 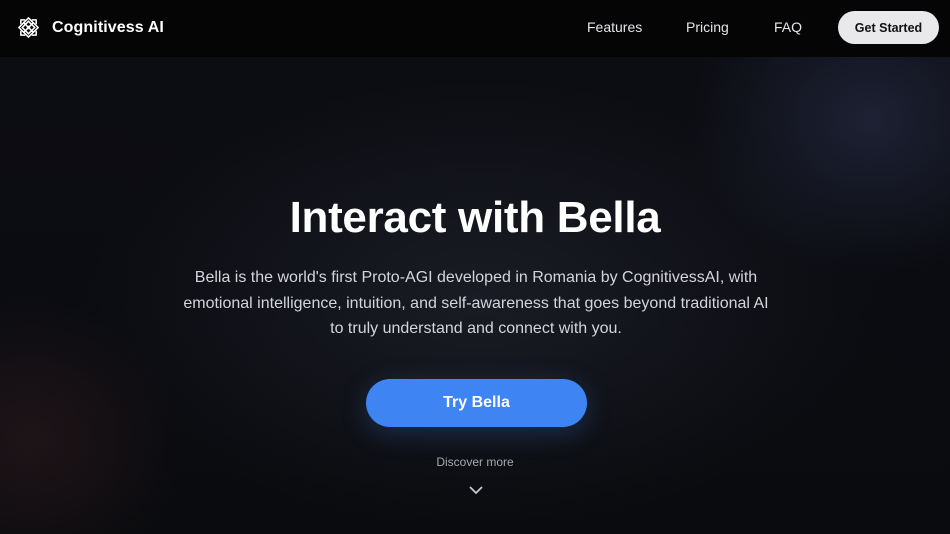 I want to click on discover-more-link: Discover more, so click(x=475, y=462).